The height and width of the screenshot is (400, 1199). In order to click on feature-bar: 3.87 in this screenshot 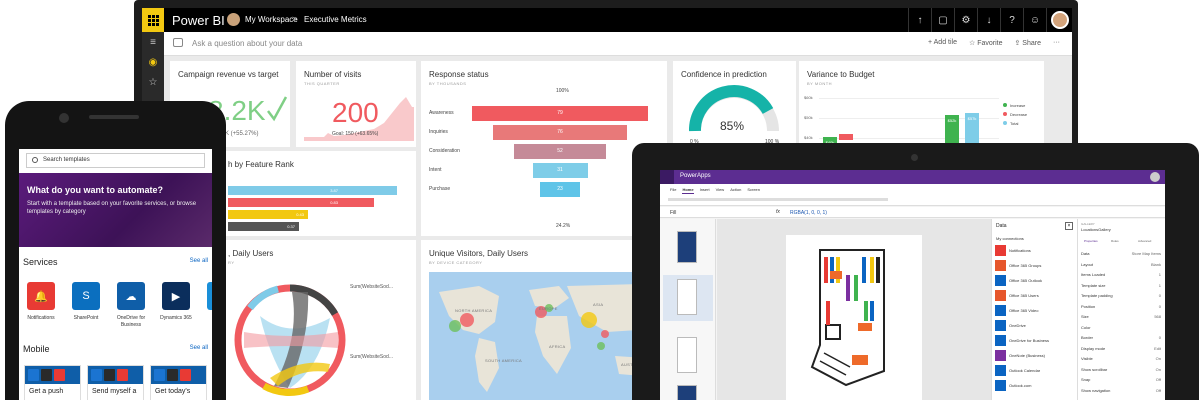, I will do `click(312, 190)`.